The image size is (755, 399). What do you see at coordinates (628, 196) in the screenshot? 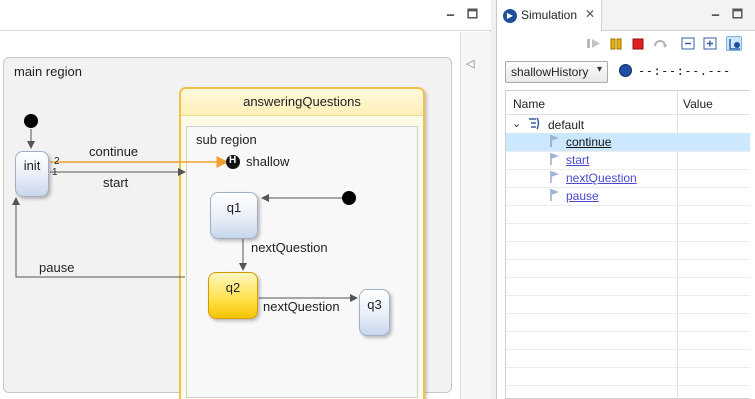
I see `tree-row-event-pause: pause` at bounding box center [628, 196].